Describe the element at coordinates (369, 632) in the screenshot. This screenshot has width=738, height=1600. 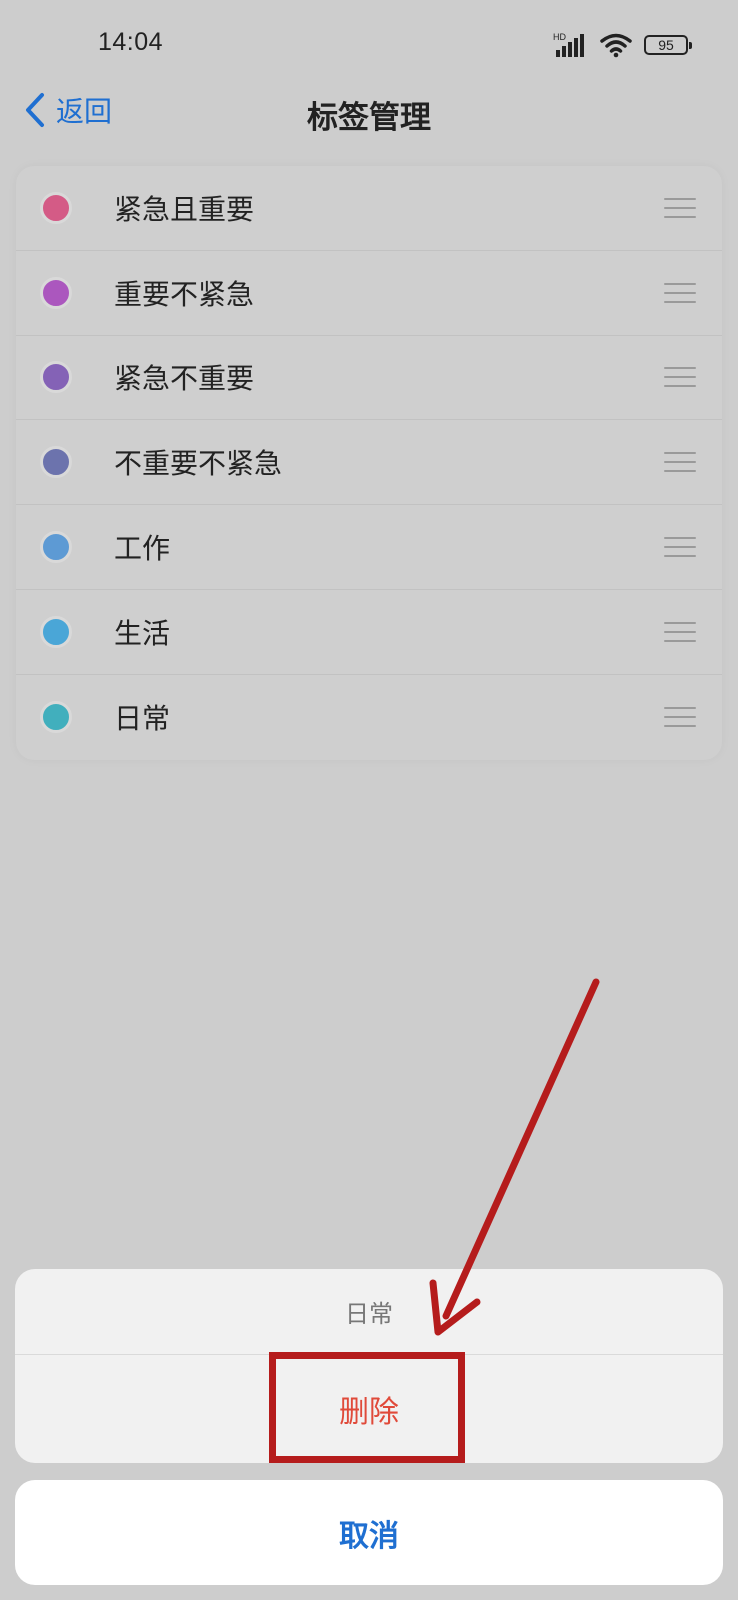
I see `tag-row: 生活` at that location.